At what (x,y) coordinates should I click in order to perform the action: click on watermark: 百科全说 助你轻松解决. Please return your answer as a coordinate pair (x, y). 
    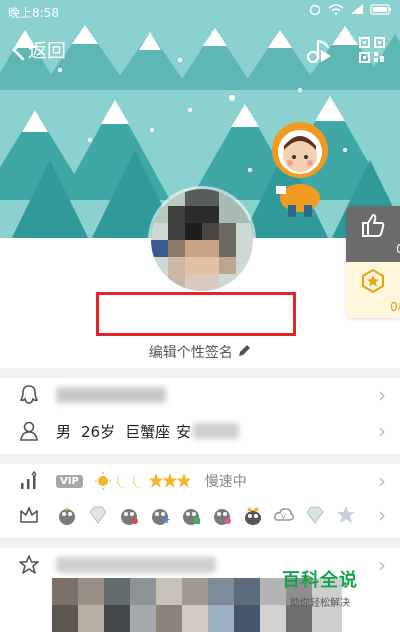
    Looking at the image, I should click on (320, 587).